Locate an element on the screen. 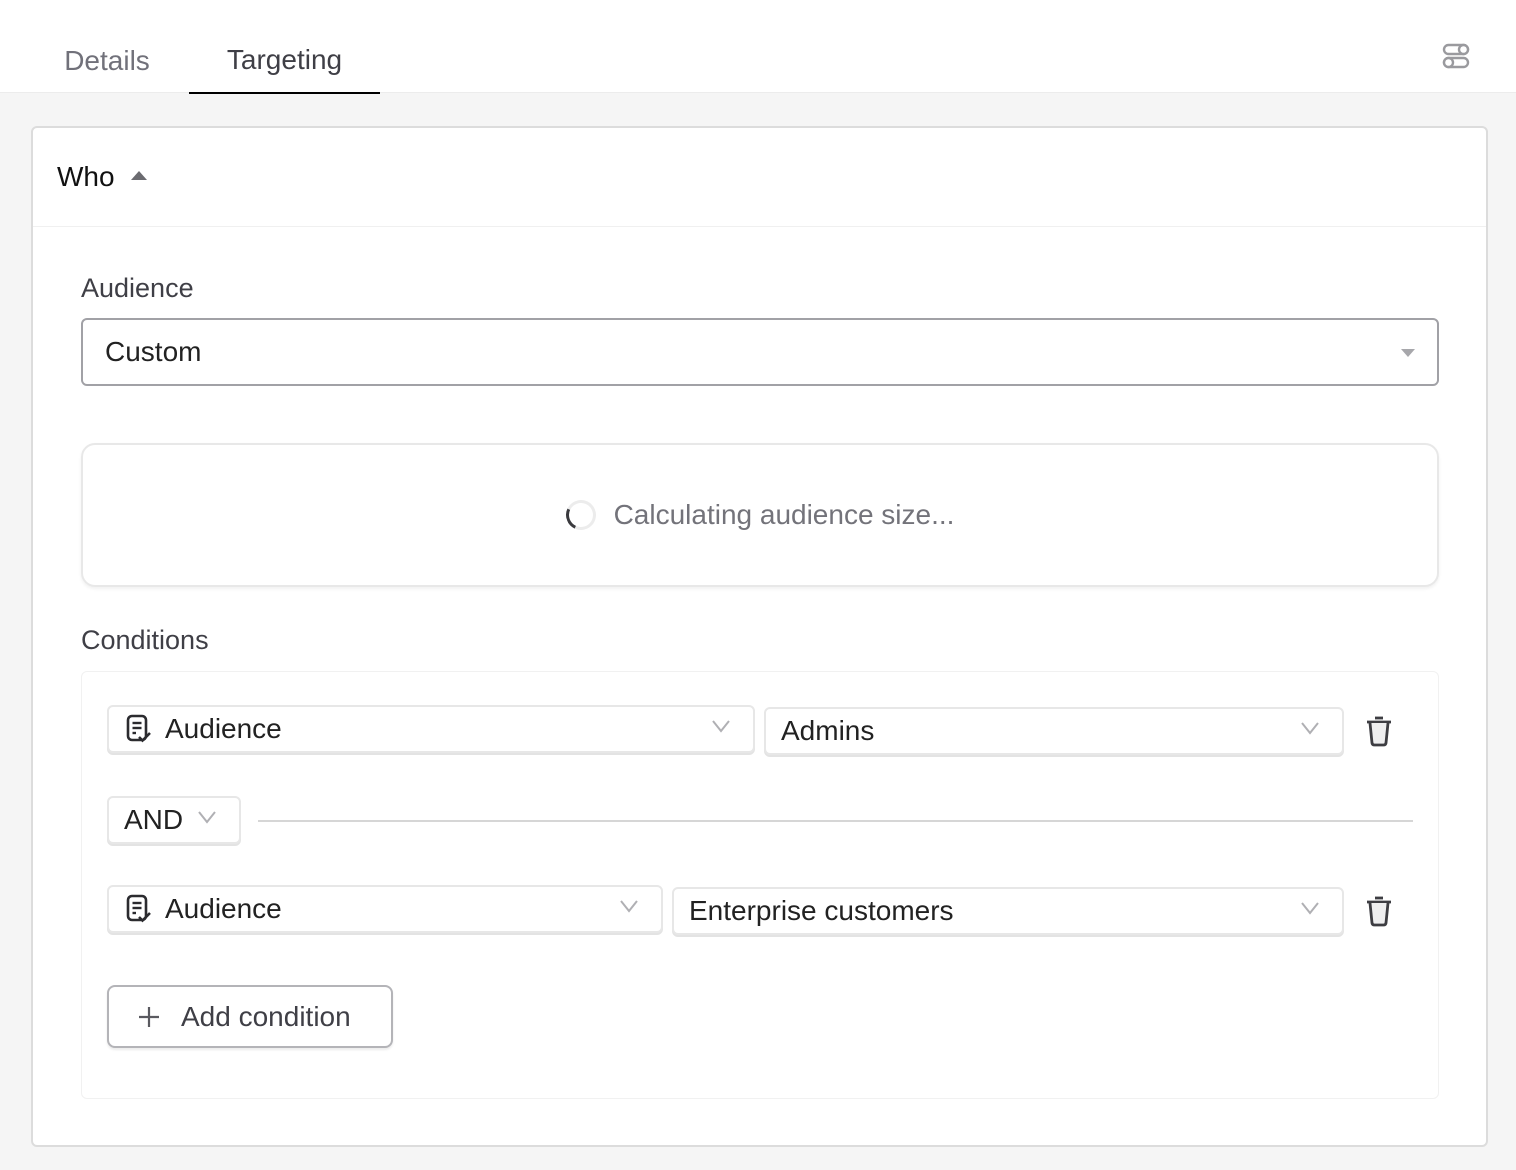  conditions-label: Conditions is located at coordinates (145, 640).